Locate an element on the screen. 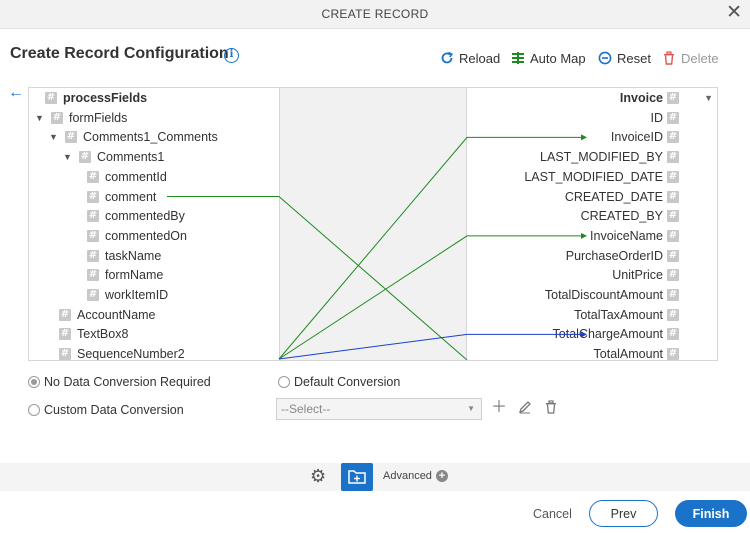  delete-label: Delete is located at coordinates (700, 58).